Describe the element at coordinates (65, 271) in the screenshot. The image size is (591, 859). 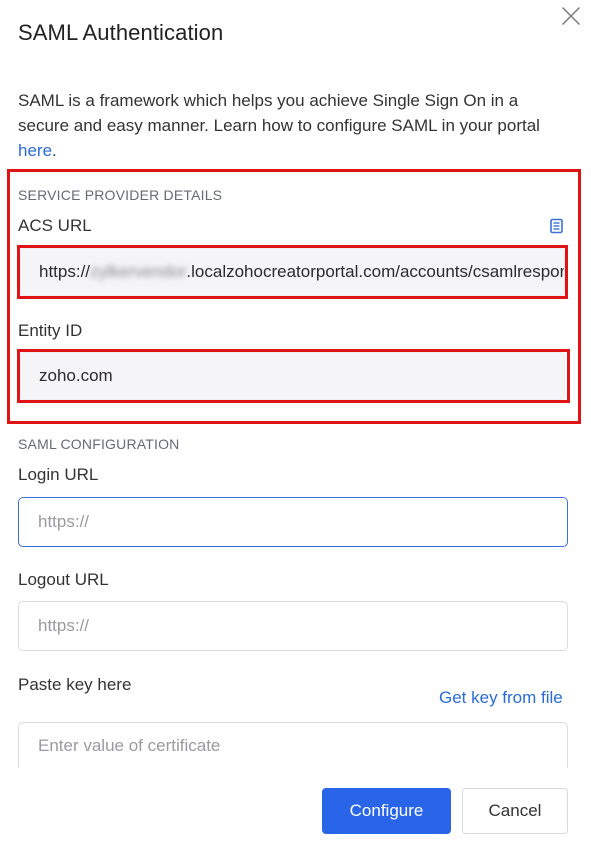
I see `acs-url-prefix: https://` at that location.